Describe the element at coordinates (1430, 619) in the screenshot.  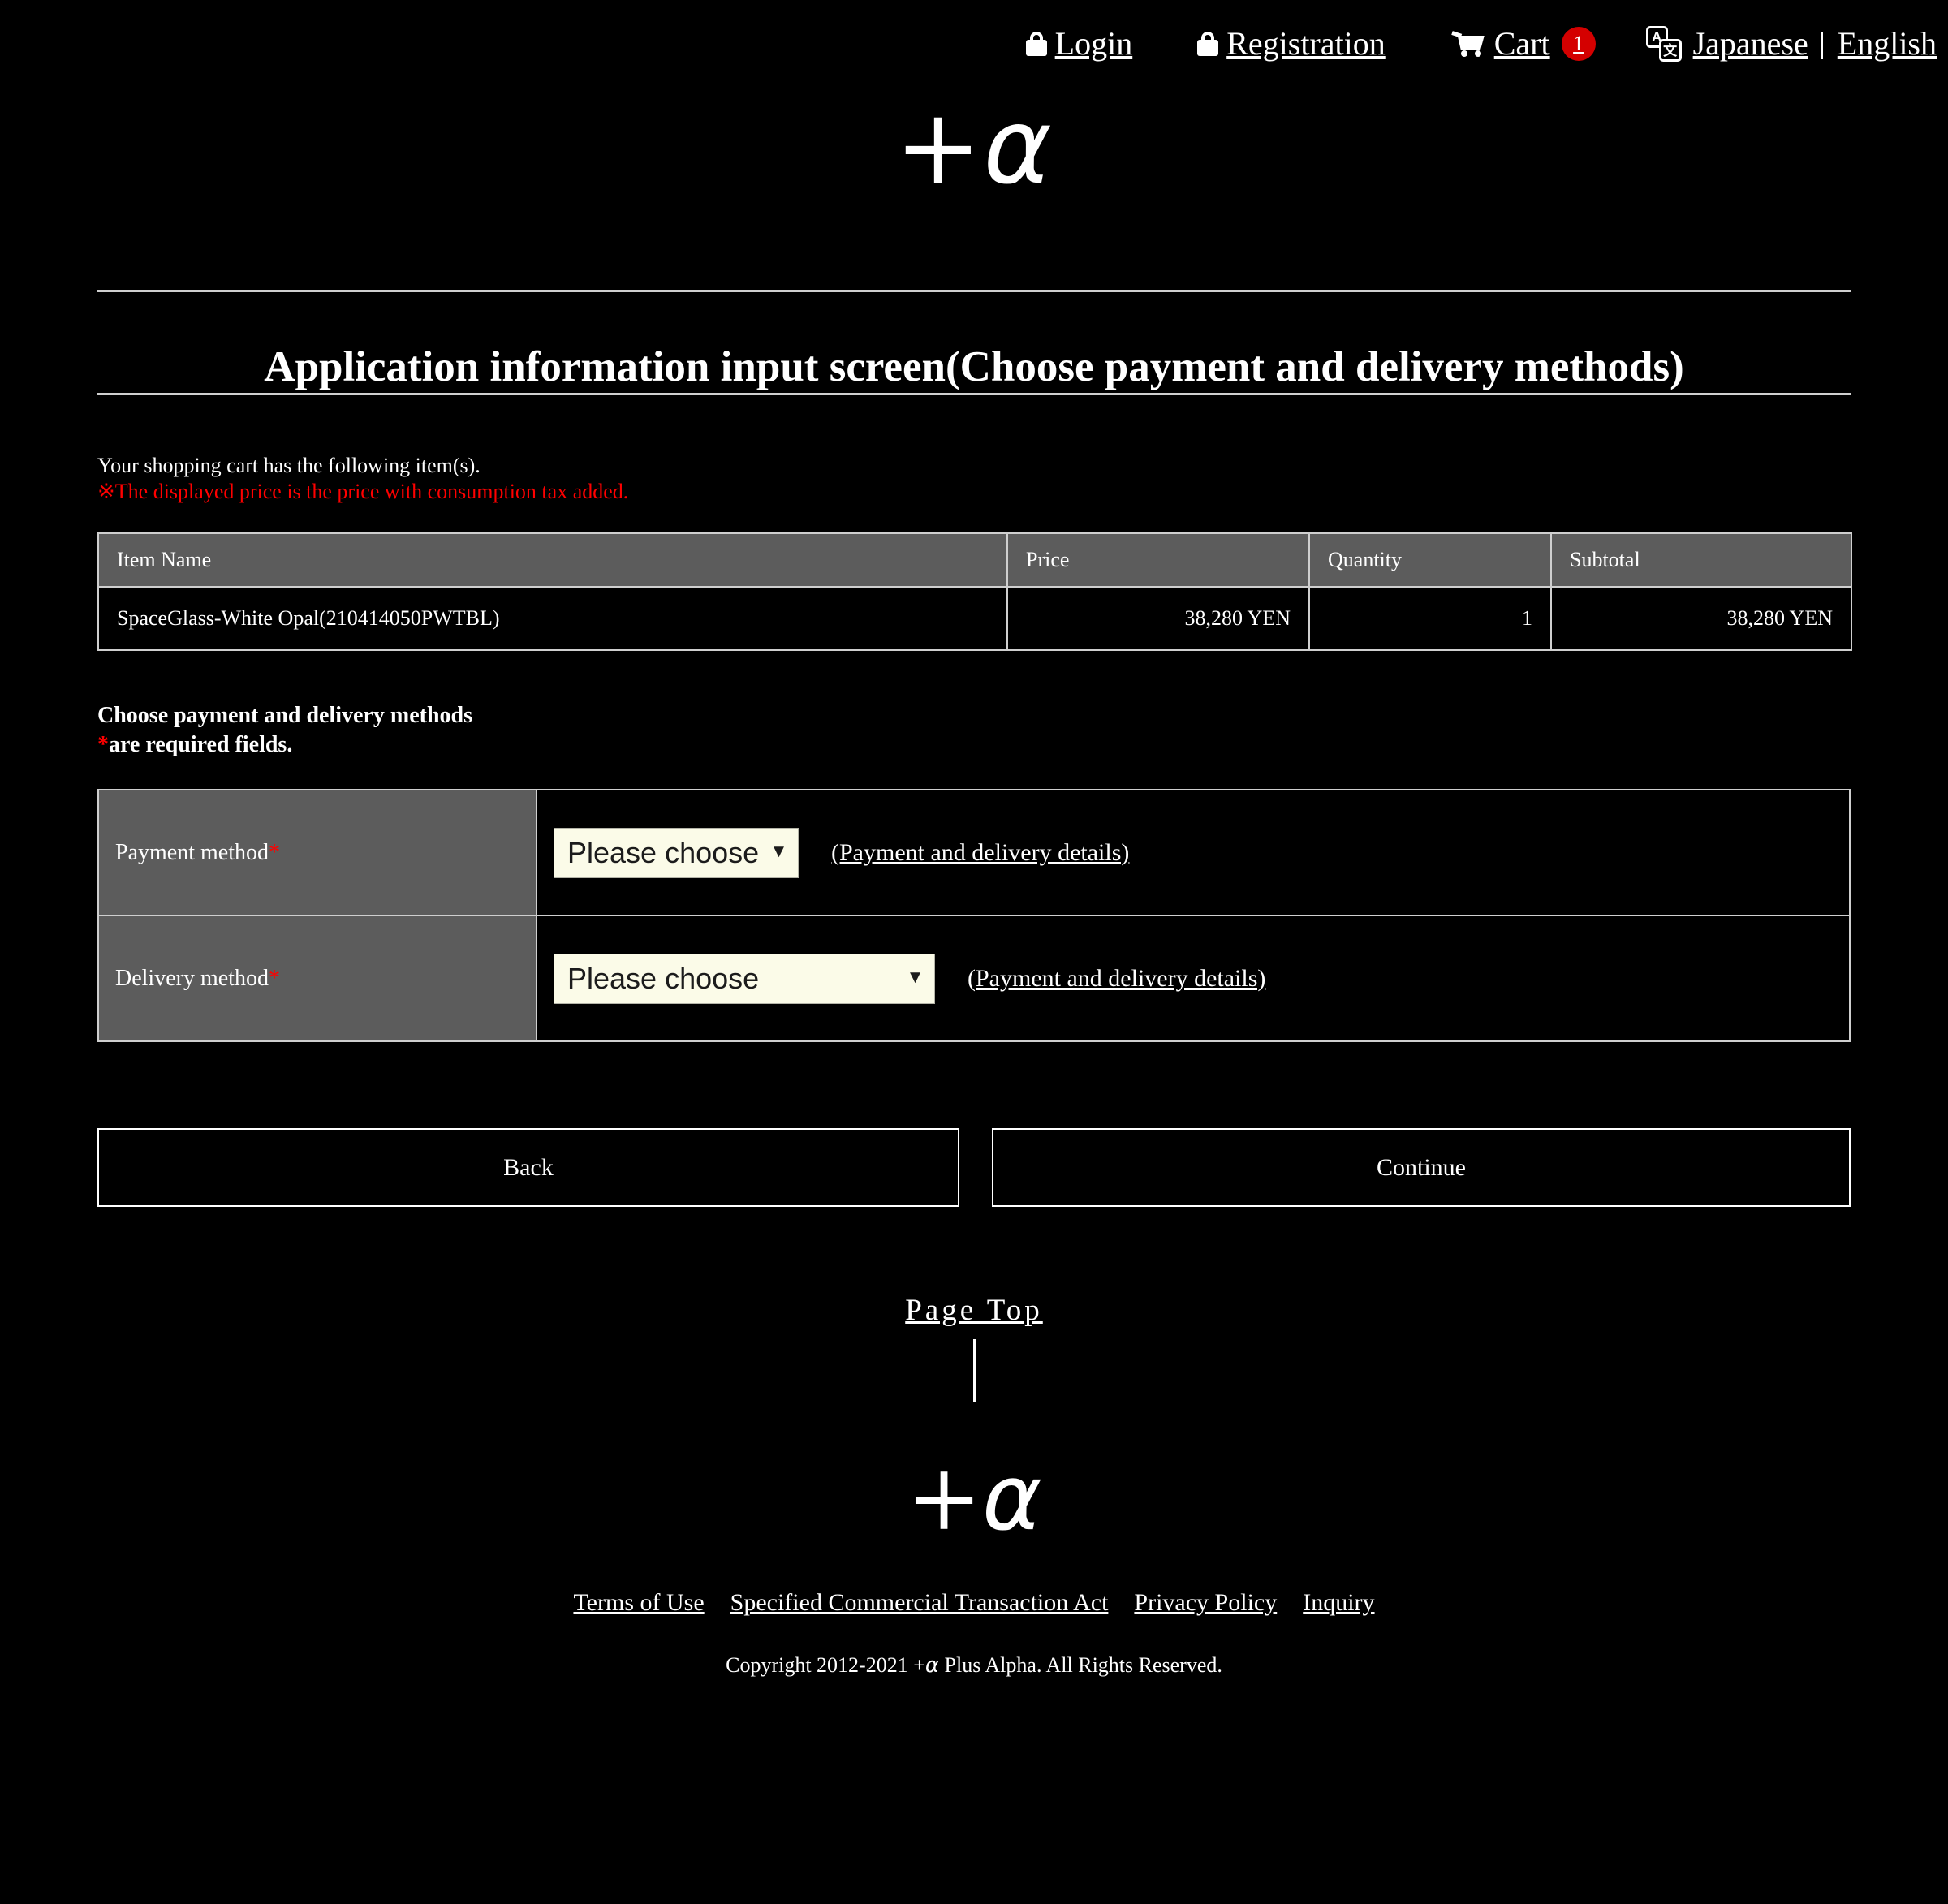
I see `cart-cell-quantity: 1` at that location.